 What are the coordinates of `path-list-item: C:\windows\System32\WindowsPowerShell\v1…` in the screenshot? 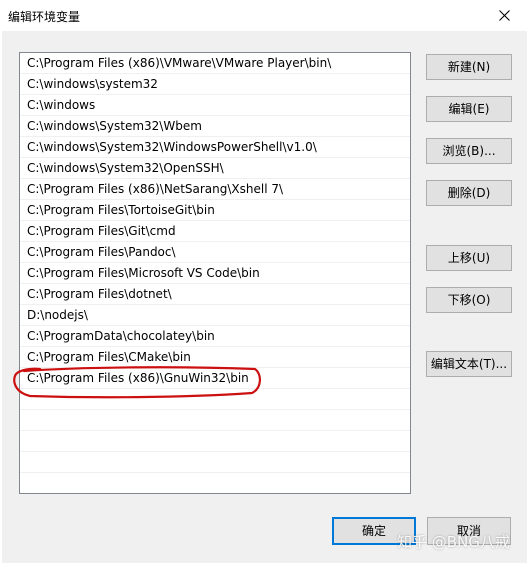 It's located at (215, 147).